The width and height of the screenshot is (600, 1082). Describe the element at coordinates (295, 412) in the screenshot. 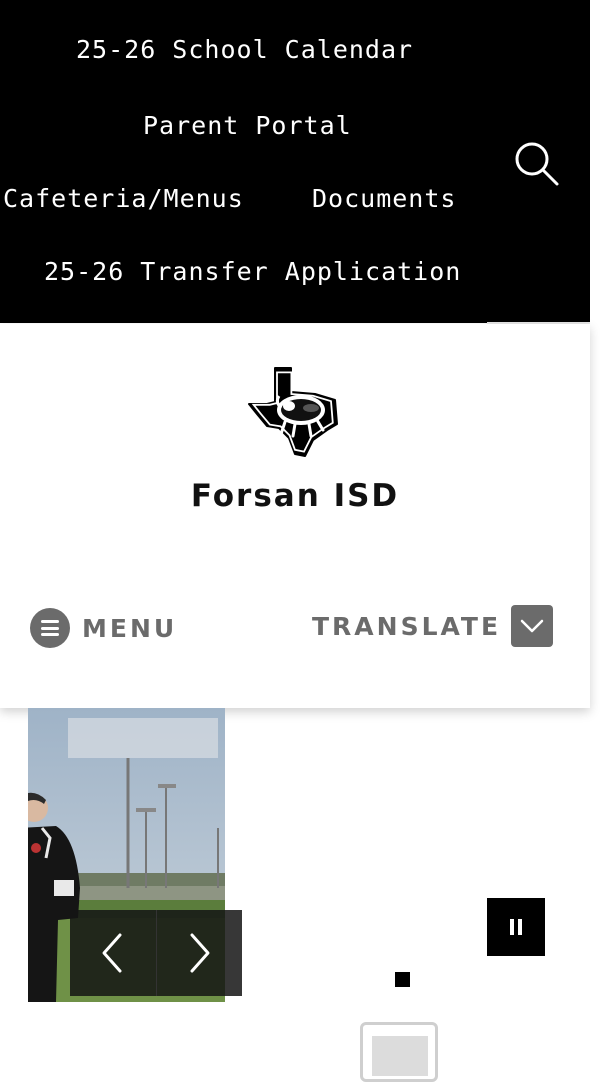

I see `texas-buffalo-logo` at that location.